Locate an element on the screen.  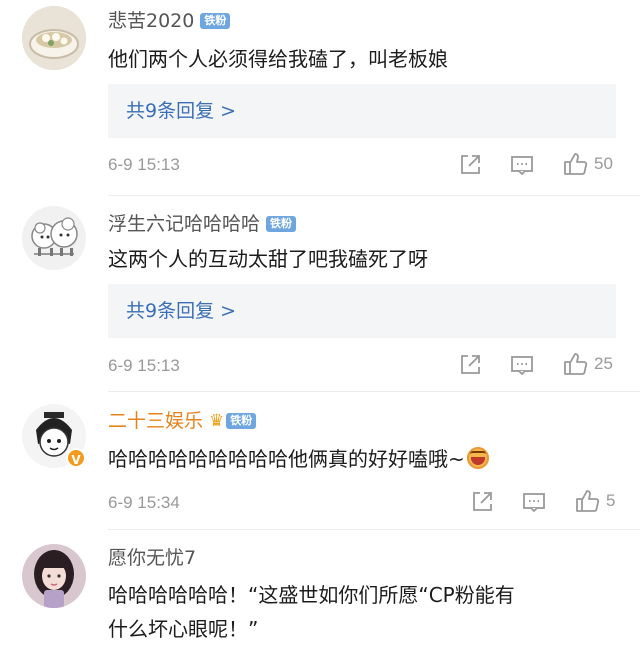
username: 浮生六记哈哈哈哈 铁粉 is located at coordinates (202, 224).